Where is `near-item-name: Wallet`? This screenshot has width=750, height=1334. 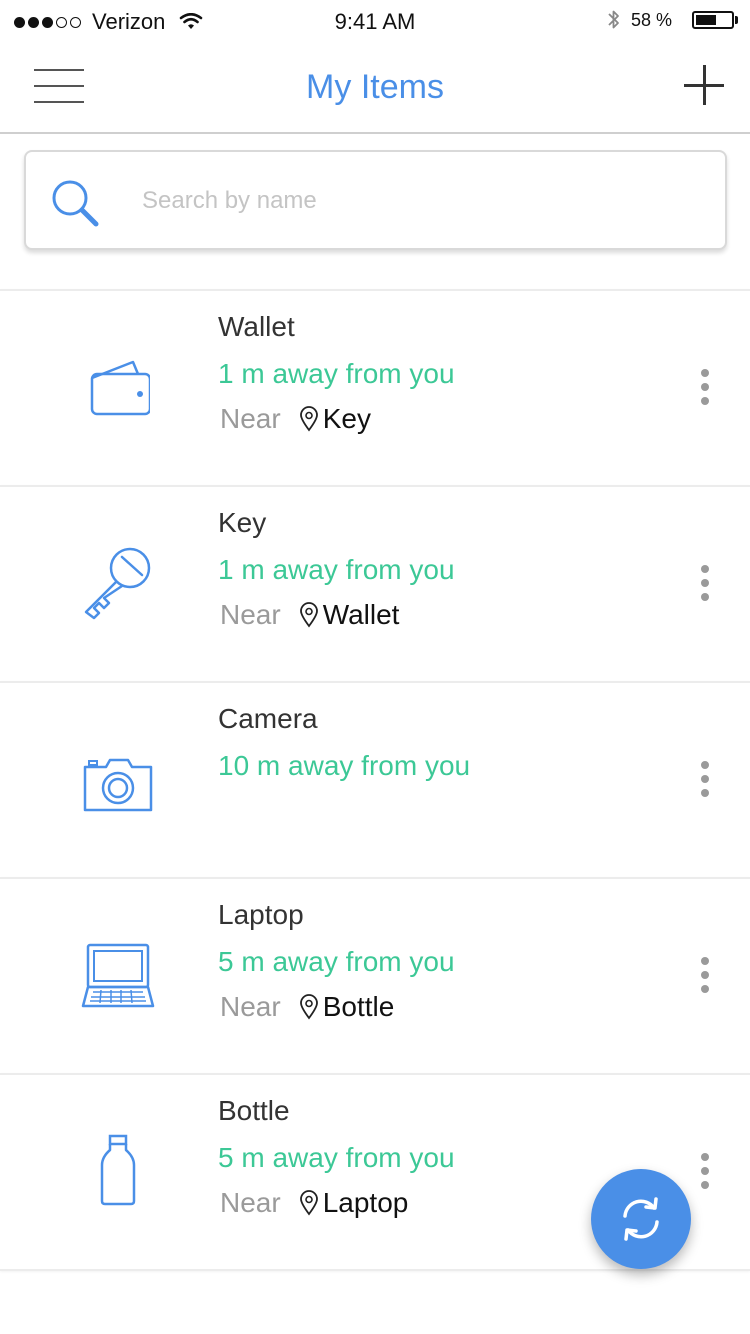
near-item-name: Wallet is located at coordinates (361, 614).